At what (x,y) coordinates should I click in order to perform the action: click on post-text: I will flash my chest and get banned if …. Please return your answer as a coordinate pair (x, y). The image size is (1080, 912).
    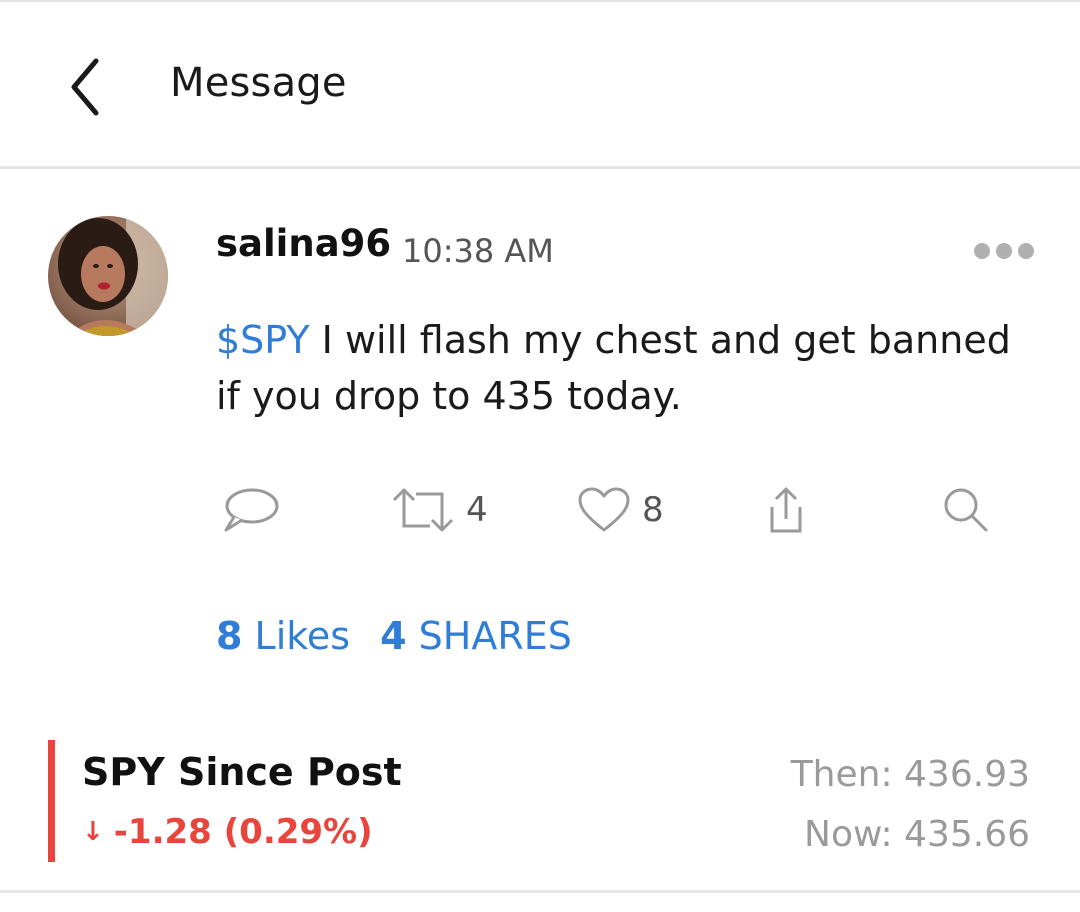
    Looking at the image, I should click on (613, 368).